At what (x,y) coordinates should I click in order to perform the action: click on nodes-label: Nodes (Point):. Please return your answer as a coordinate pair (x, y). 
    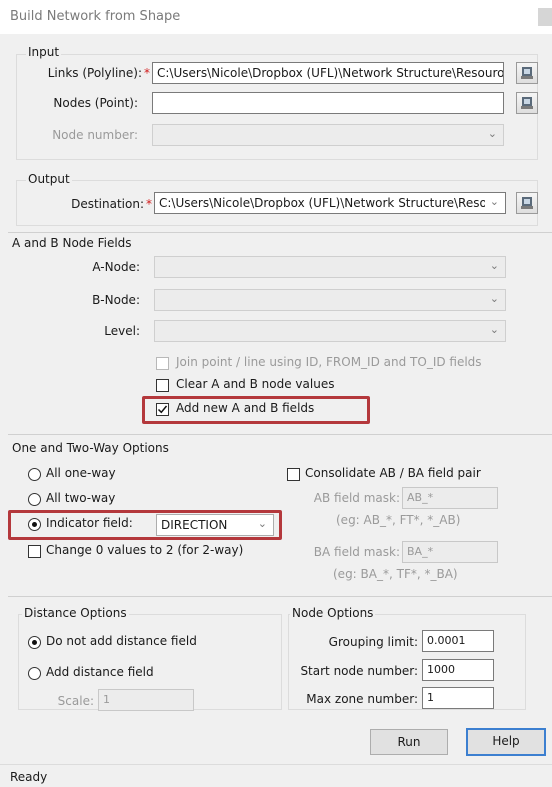
    Looking at the image, I should click on (95, 103).